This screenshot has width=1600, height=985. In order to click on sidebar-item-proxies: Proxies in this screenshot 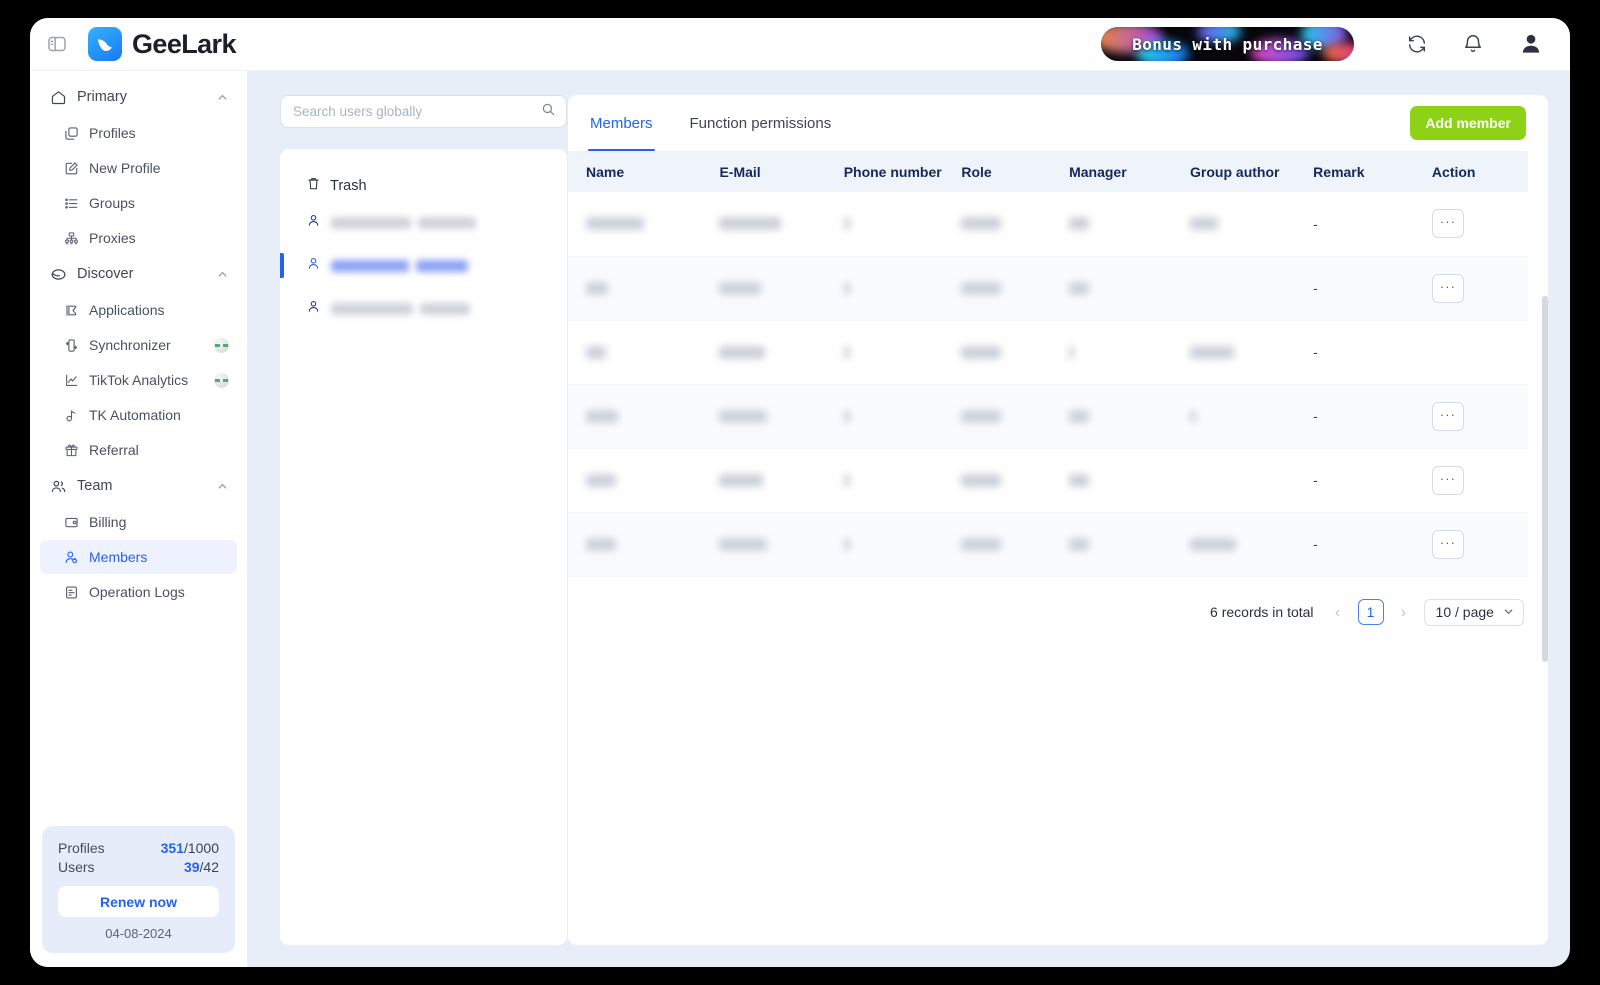, I will do `click(138, 238)`.